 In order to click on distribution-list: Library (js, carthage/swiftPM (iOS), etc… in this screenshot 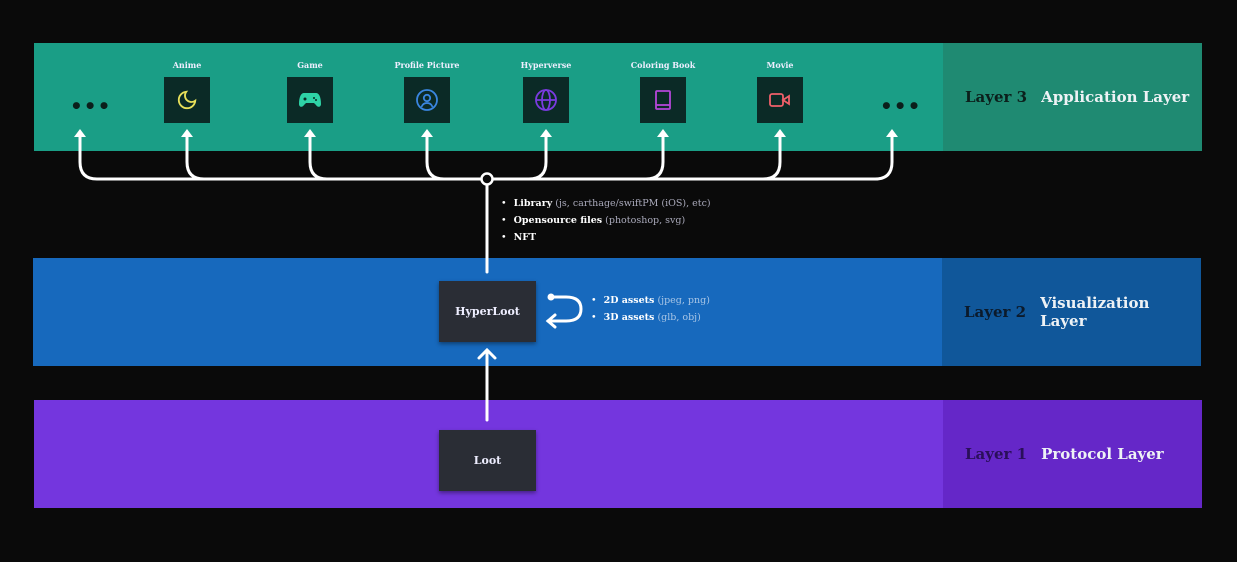, I will do `click(606, 223)`.